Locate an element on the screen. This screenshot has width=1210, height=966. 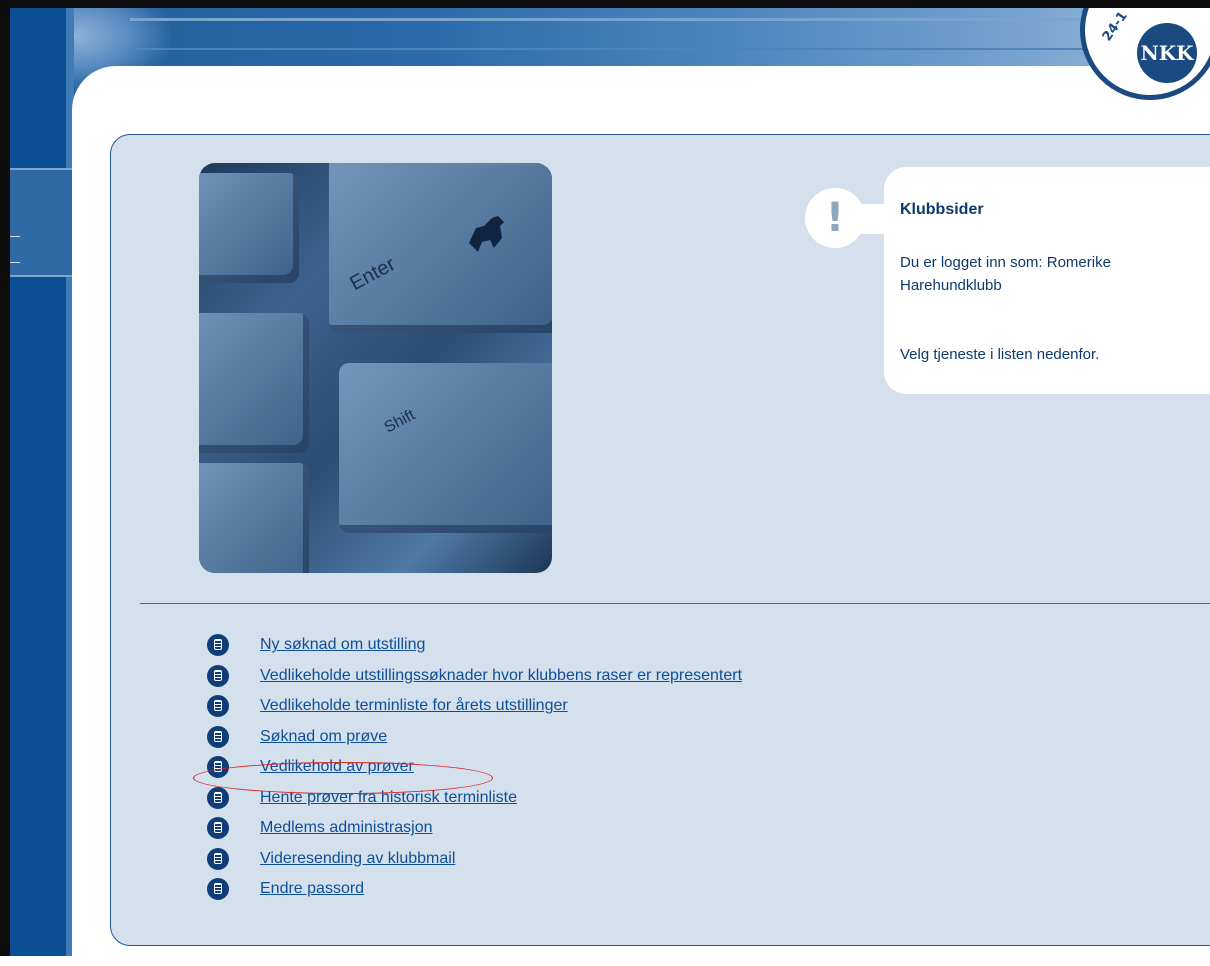
menu-item-endre-passord: Endre passord is located at coordinates (657, 889).